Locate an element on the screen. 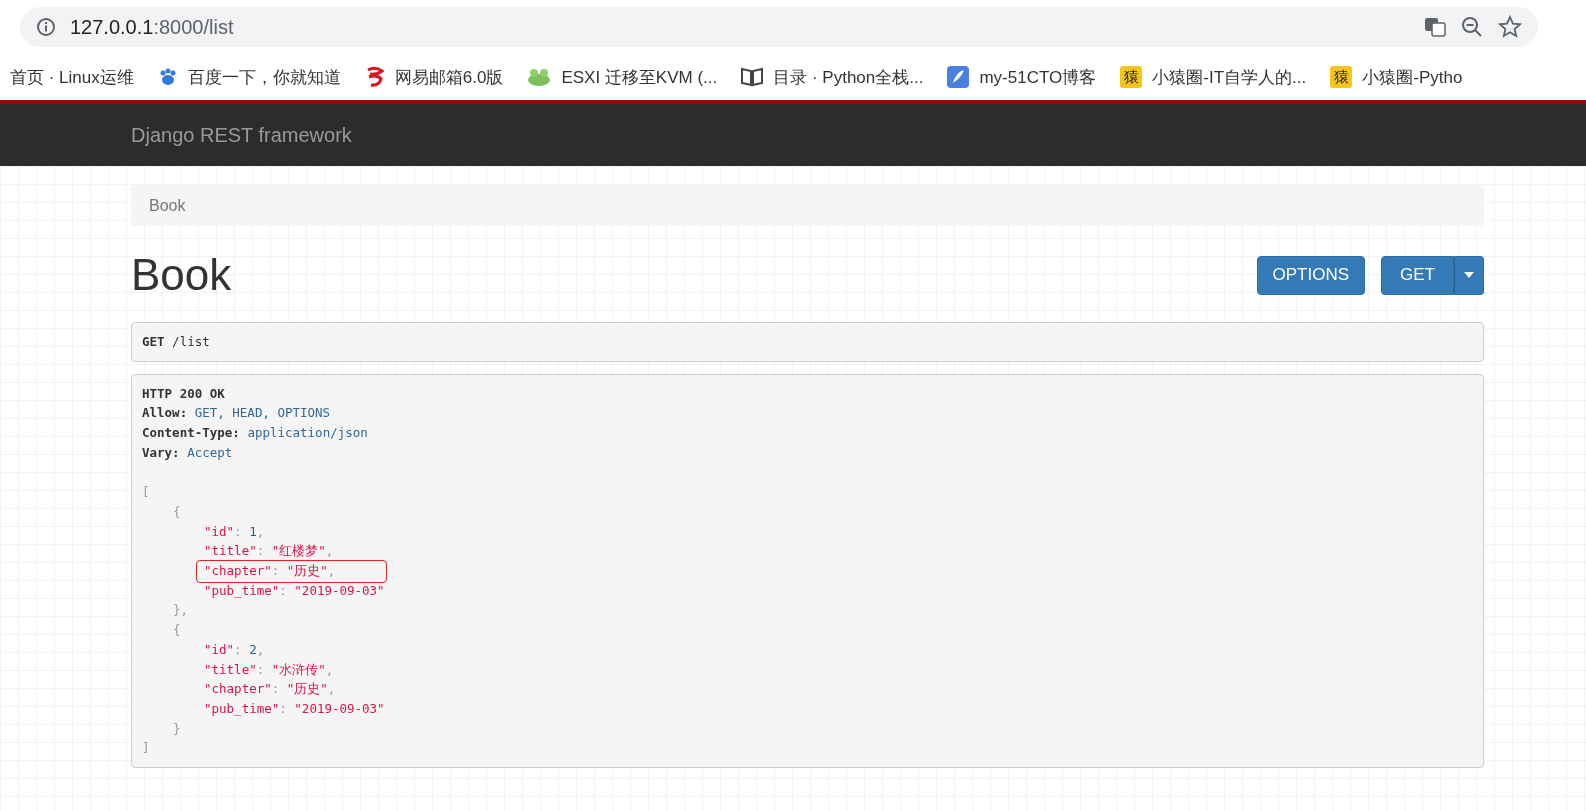 This screenshot has height=811, width=1586. json-field-line: "id": 1, is located at coordinates (234, 531).